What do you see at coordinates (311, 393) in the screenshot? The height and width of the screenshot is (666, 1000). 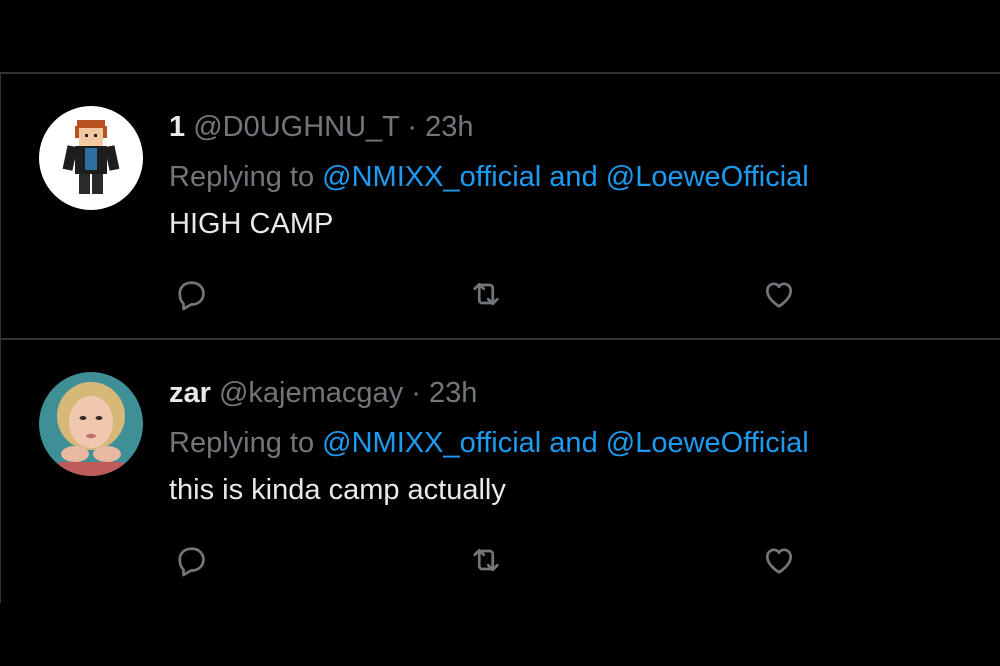 I see `handle: @kajemacgay` at bounding box center [311, 393].